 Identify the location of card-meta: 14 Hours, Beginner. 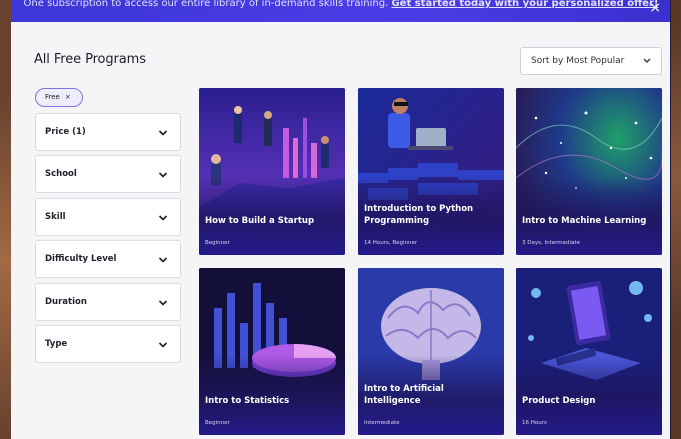
(391, 243).